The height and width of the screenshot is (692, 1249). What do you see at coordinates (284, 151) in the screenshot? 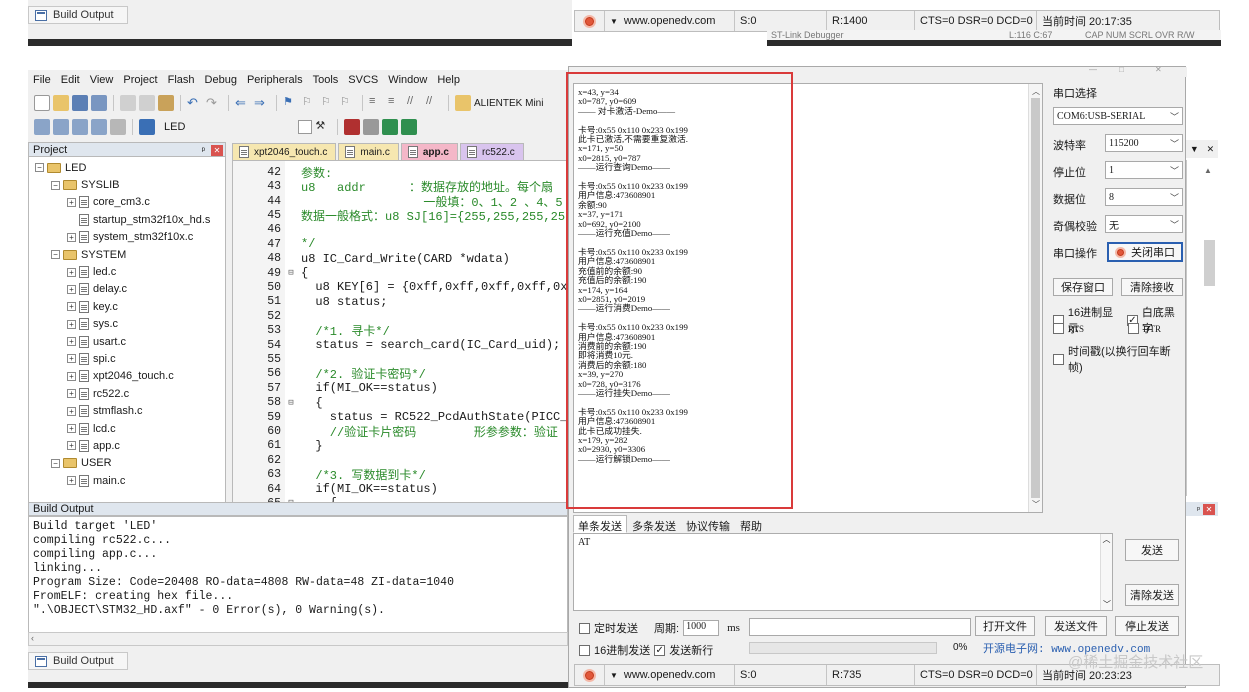
I see `editor-tab: xpt2046_touch.c` at bounding box center [284, 151].